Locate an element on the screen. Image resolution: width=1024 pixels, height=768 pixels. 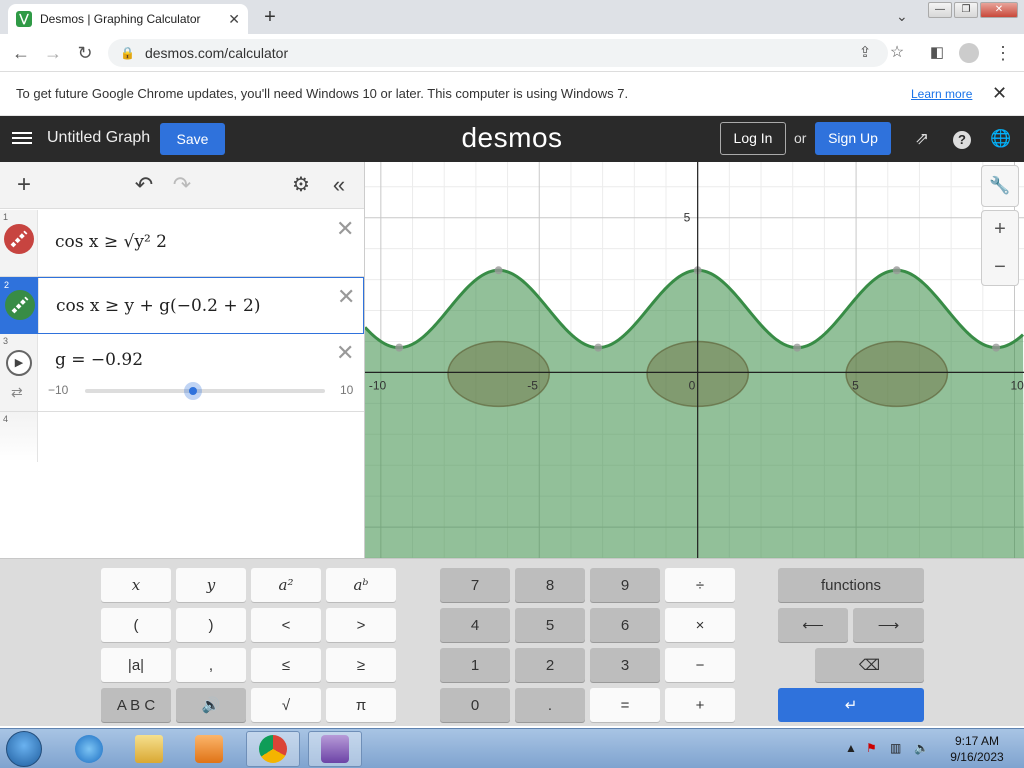
chrome-taskbar-icon is located at coordinates (273, 749).